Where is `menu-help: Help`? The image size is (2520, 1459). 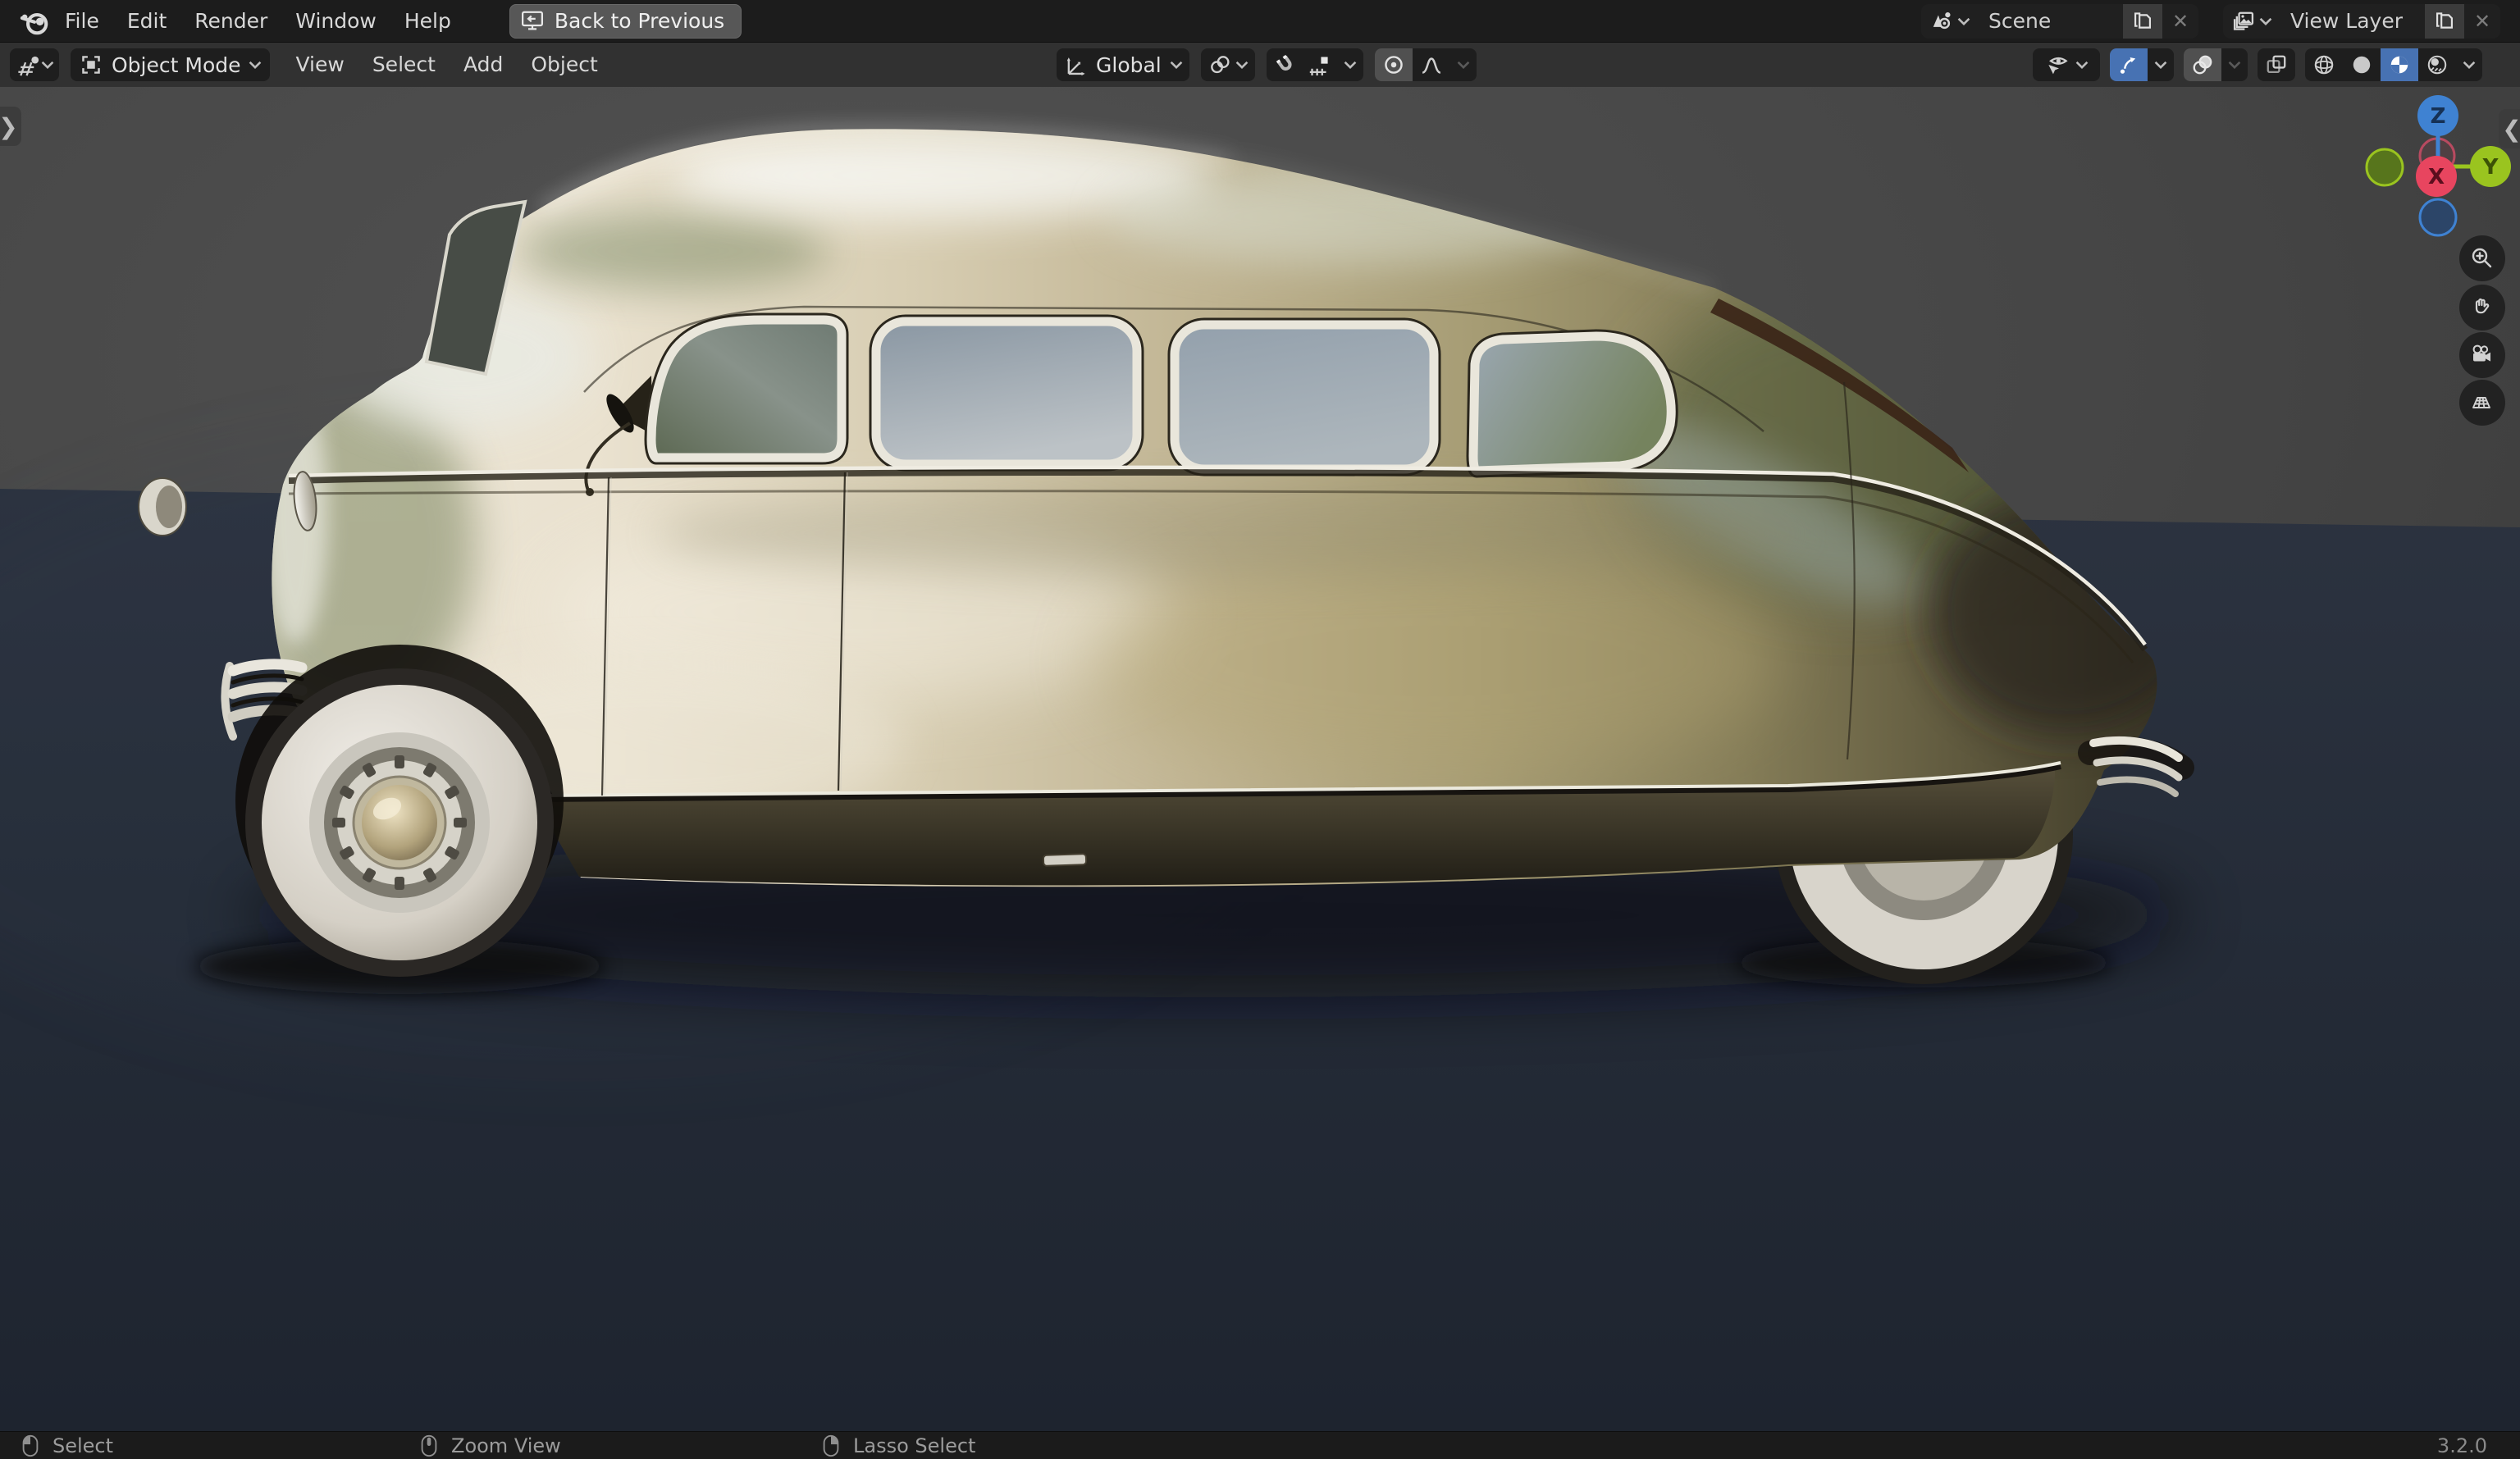
menu-help: Help is located at coordinates (428, 21).